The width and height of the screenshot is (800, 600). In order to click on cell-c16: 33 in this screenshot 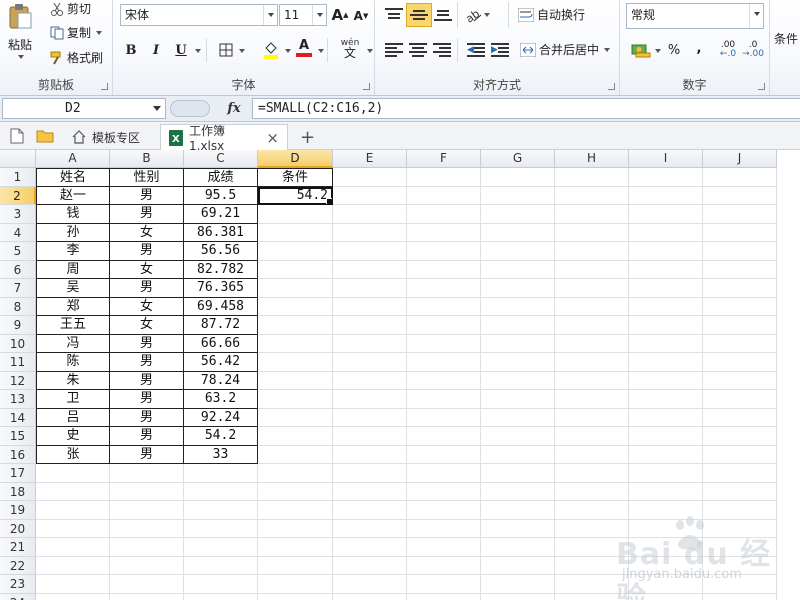, I will do `click(221, 454)`.